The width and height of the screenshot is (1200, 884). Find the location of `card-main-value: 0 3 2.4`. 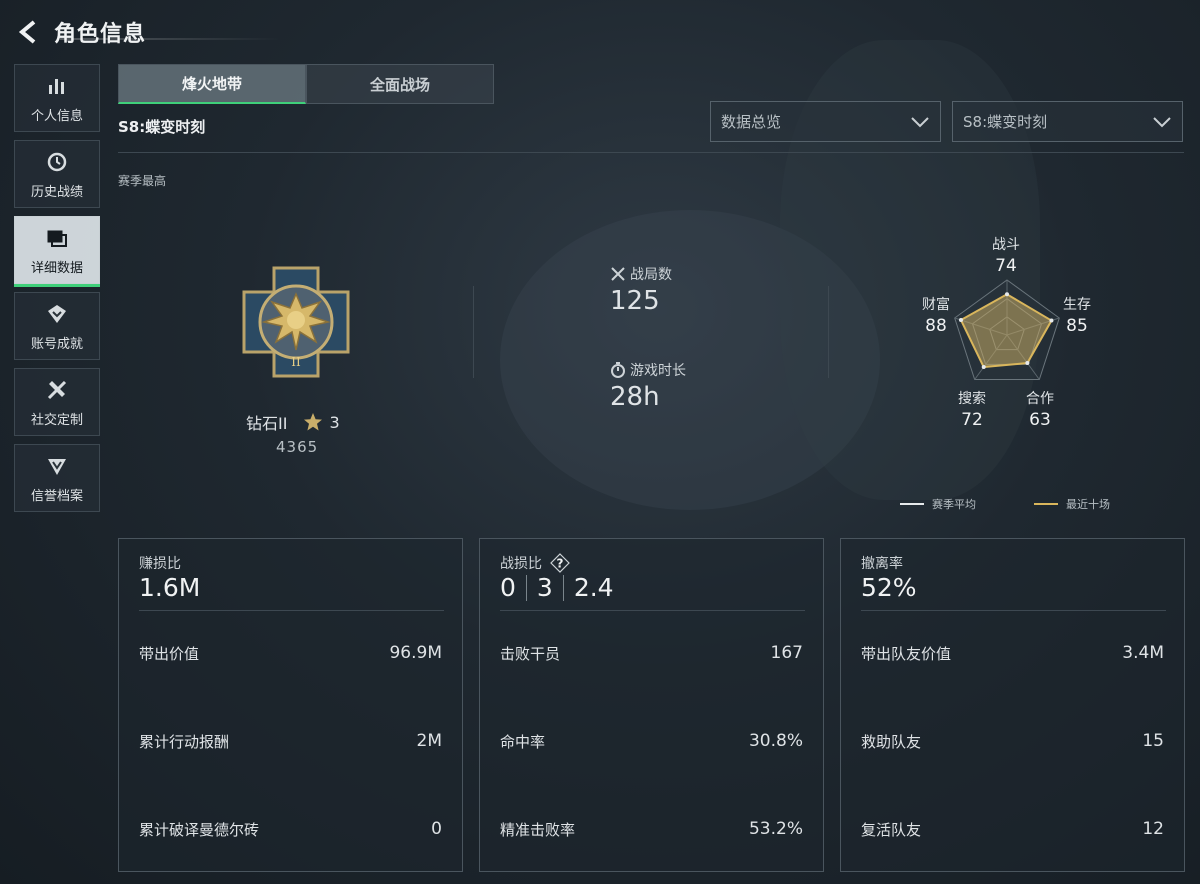

card-main-value: 0 3 2.4 is located at coordinates (557, 587).